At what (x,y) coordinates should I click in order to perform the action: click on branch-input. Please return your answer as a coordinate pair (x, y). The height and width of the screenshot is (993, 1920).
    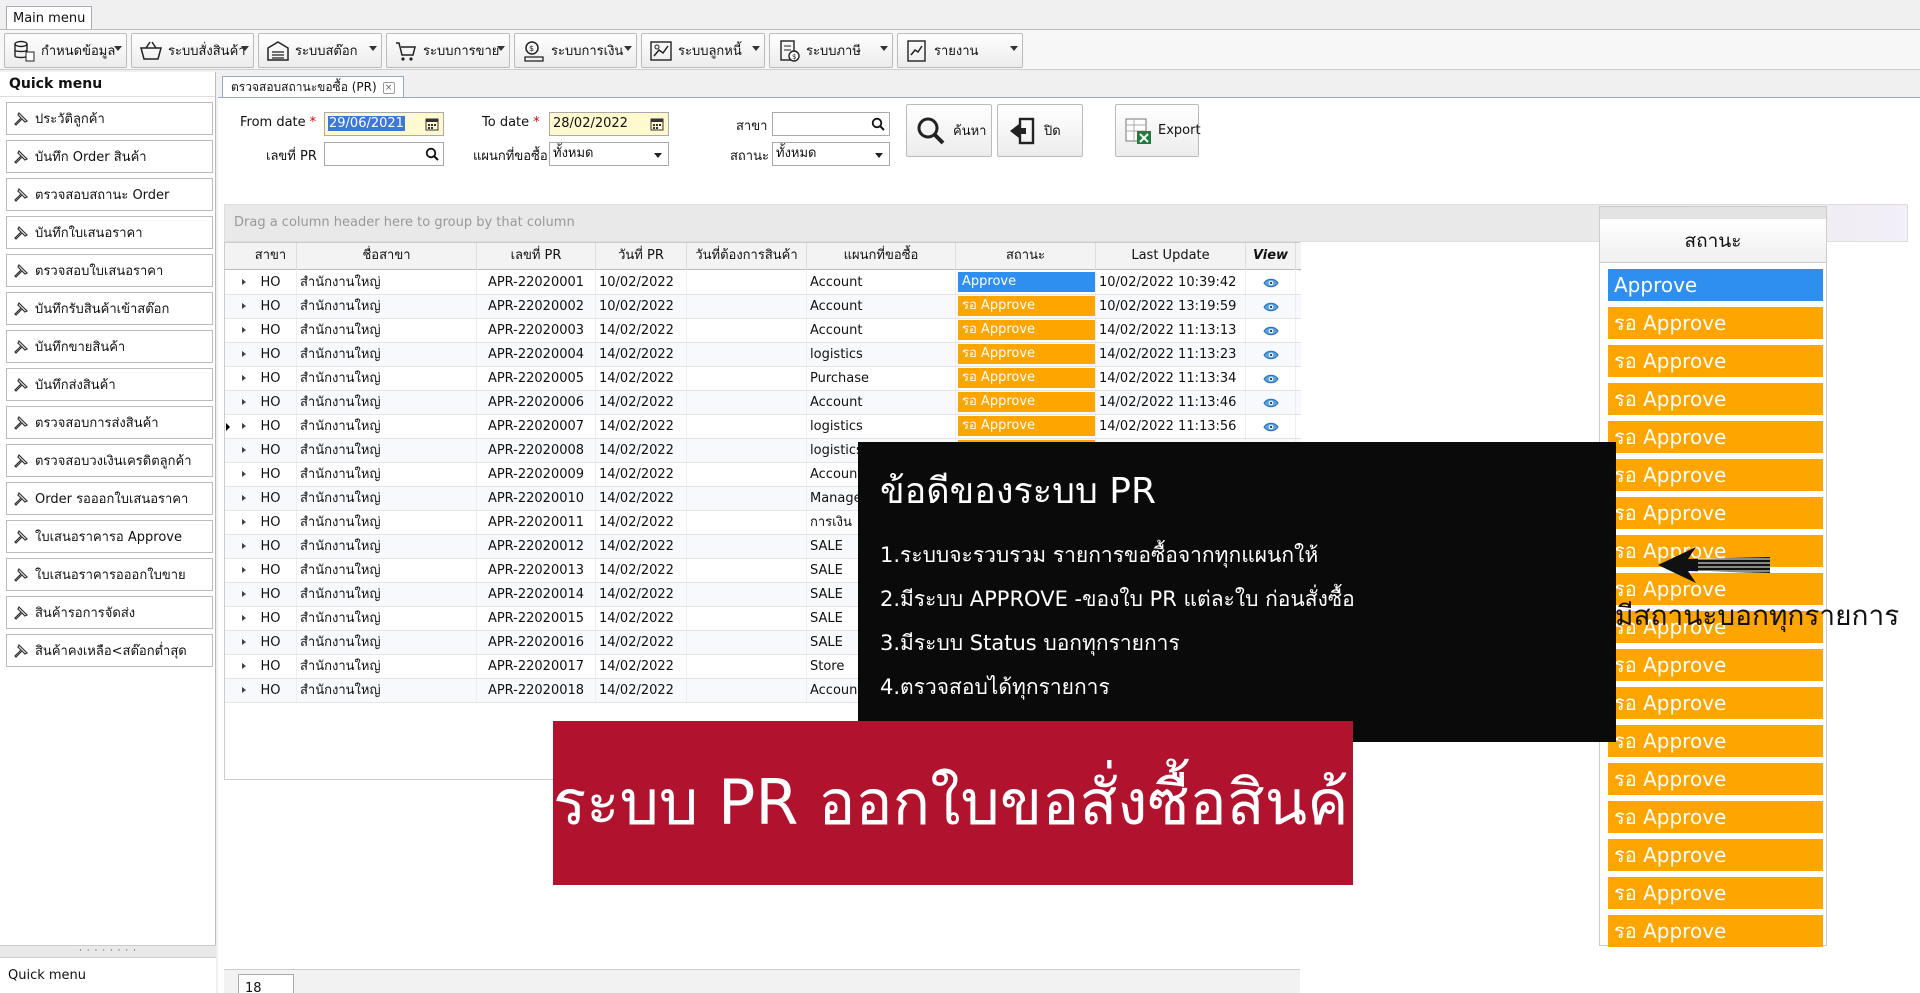
    Looking at the image, I should click on (831, 124).